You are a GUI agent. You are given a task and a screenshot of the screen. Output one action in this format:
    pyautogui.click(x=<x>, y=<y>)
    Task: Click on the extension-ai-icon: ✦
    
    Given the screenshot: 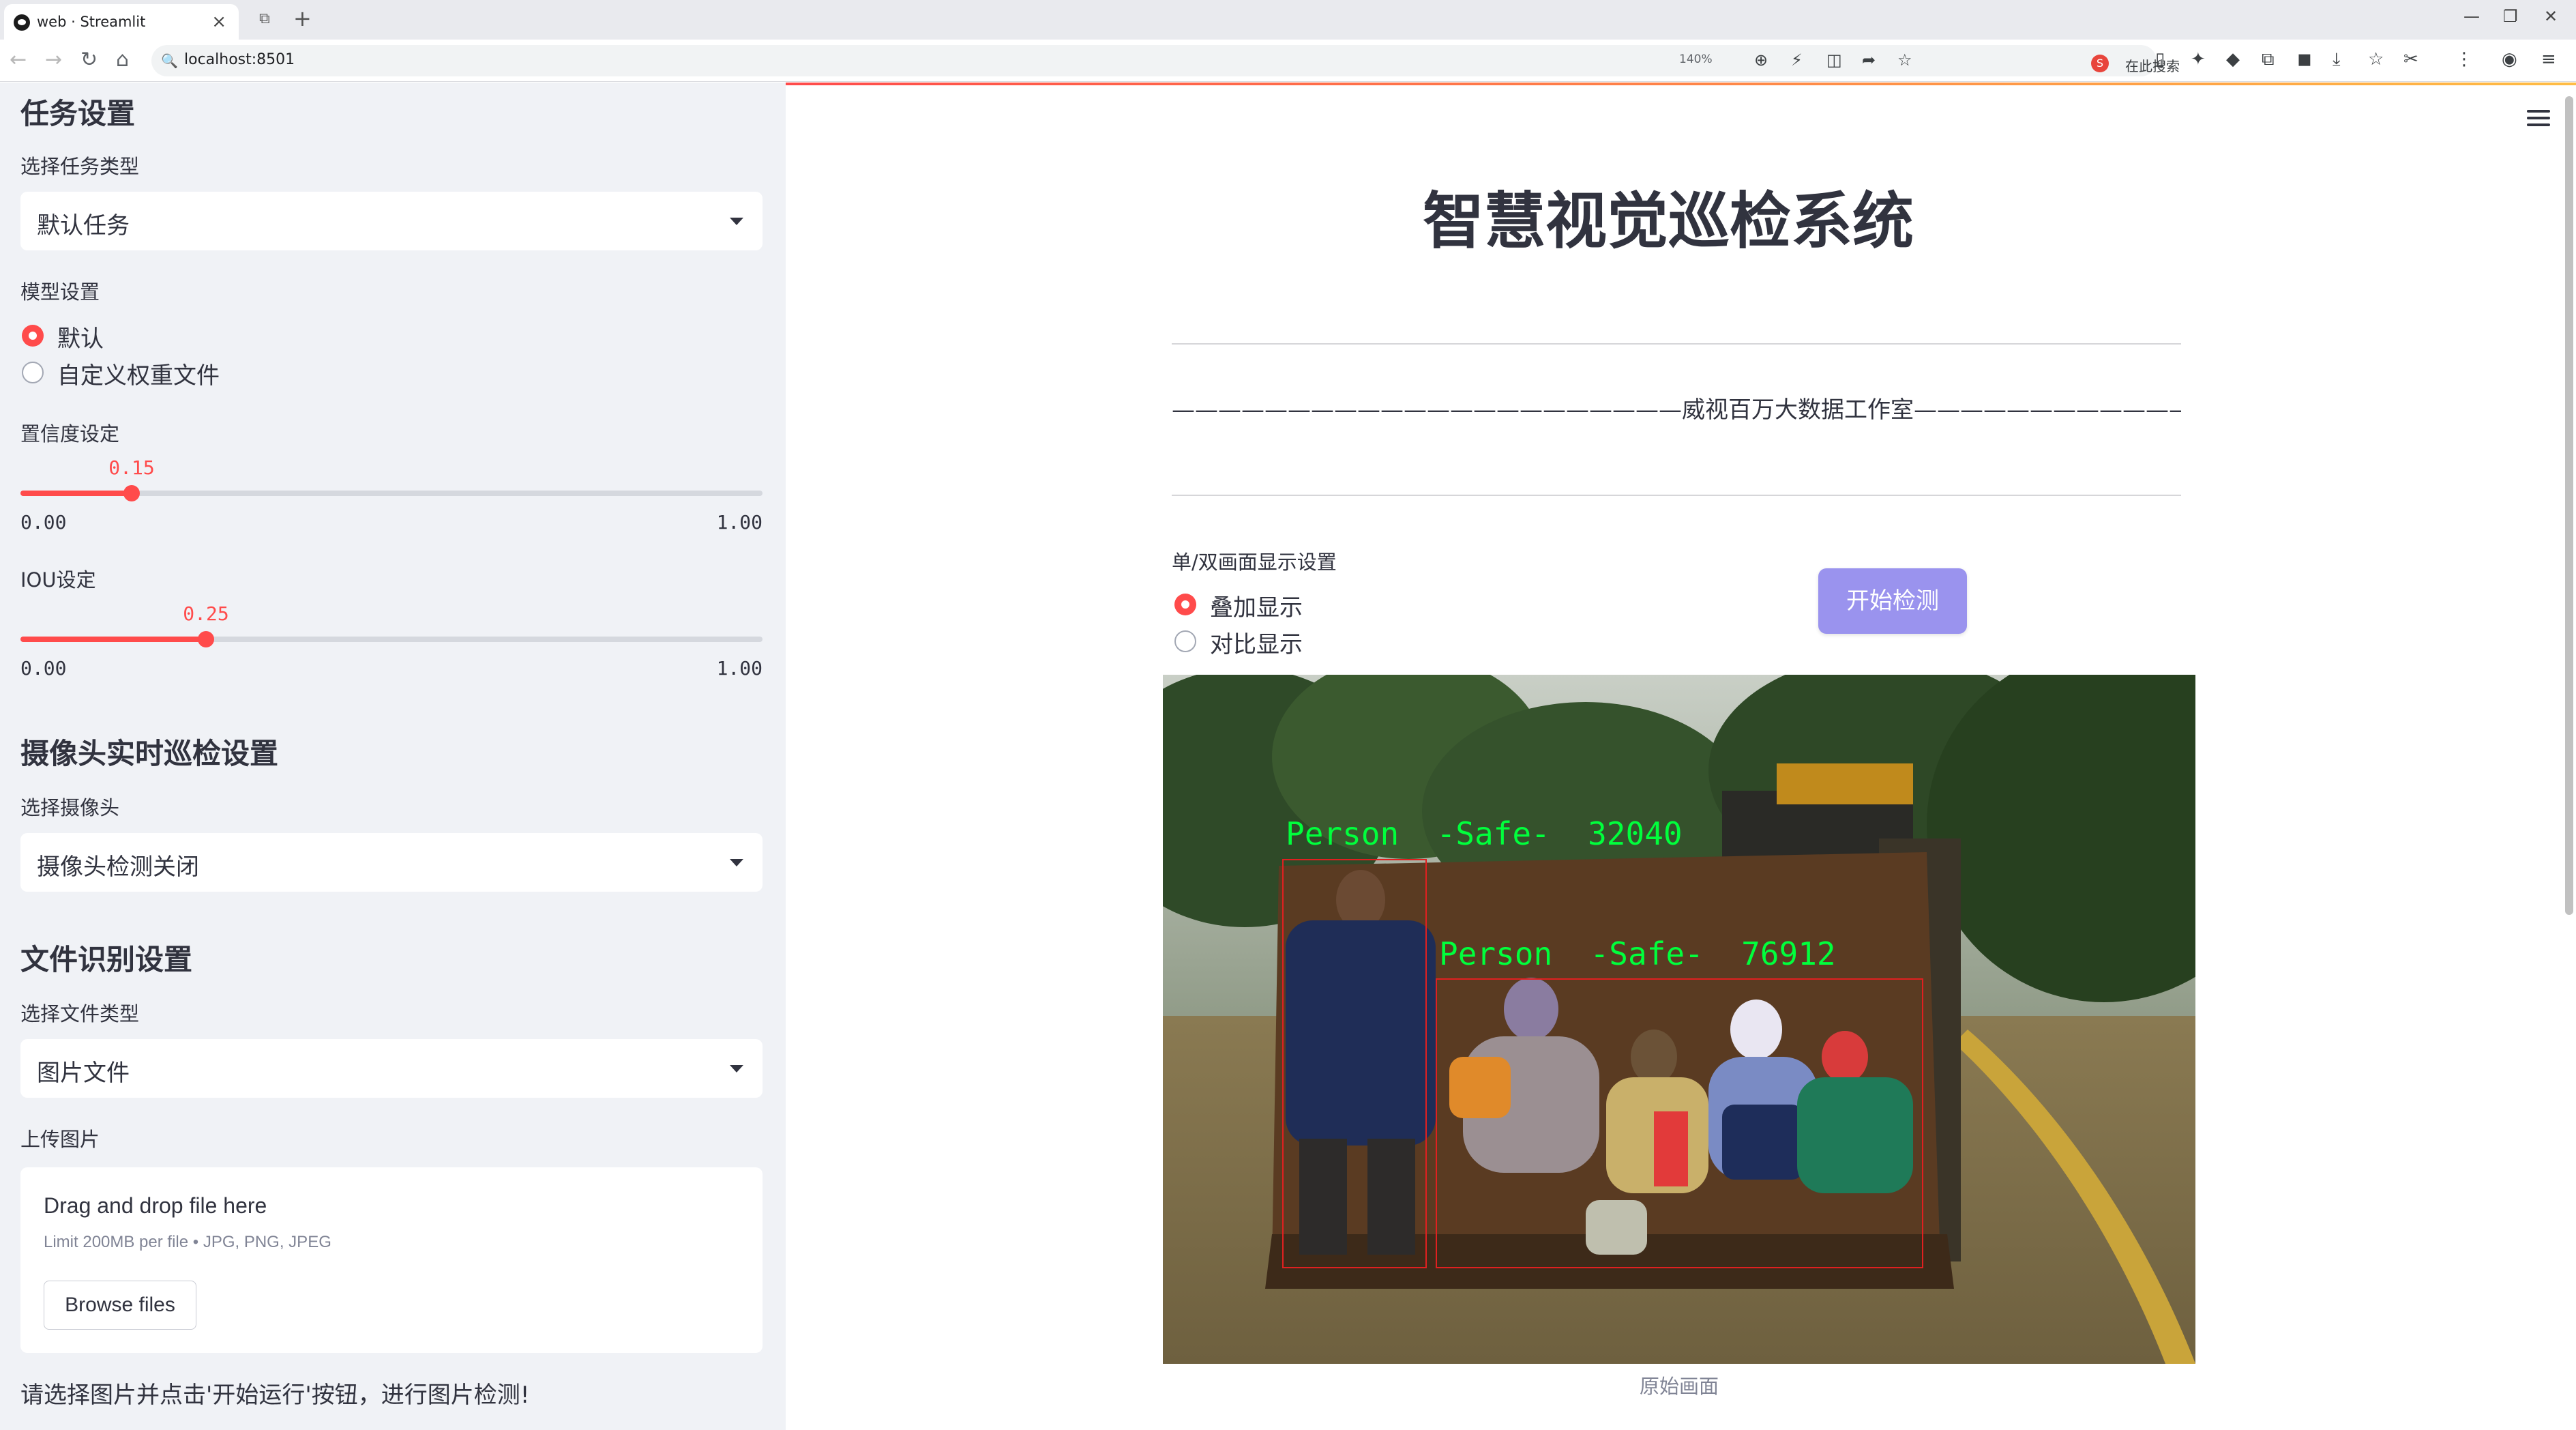 What is the action you would take?
    pyautogui.click(x=2198, y=60)
    